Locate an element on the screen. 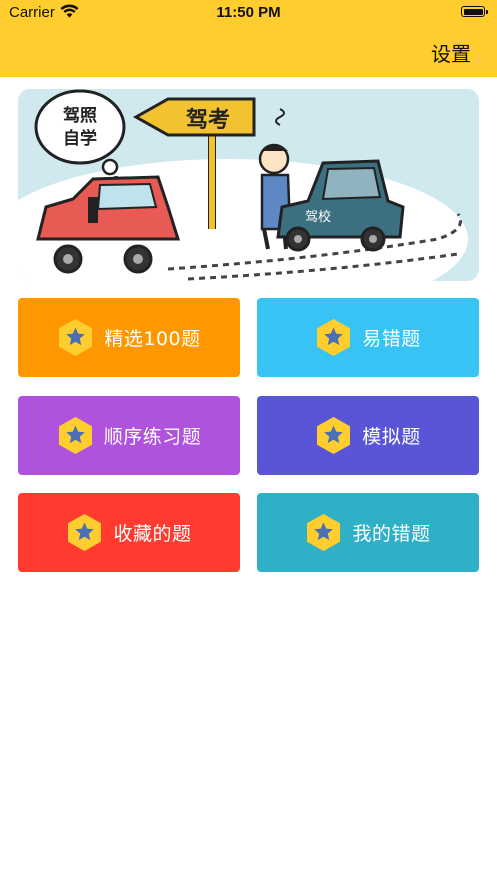 Image resolution: width=497 pixels, height=883 pixels. menu-tile-label: 顺序练习题 is located at coordinates (152, 437).